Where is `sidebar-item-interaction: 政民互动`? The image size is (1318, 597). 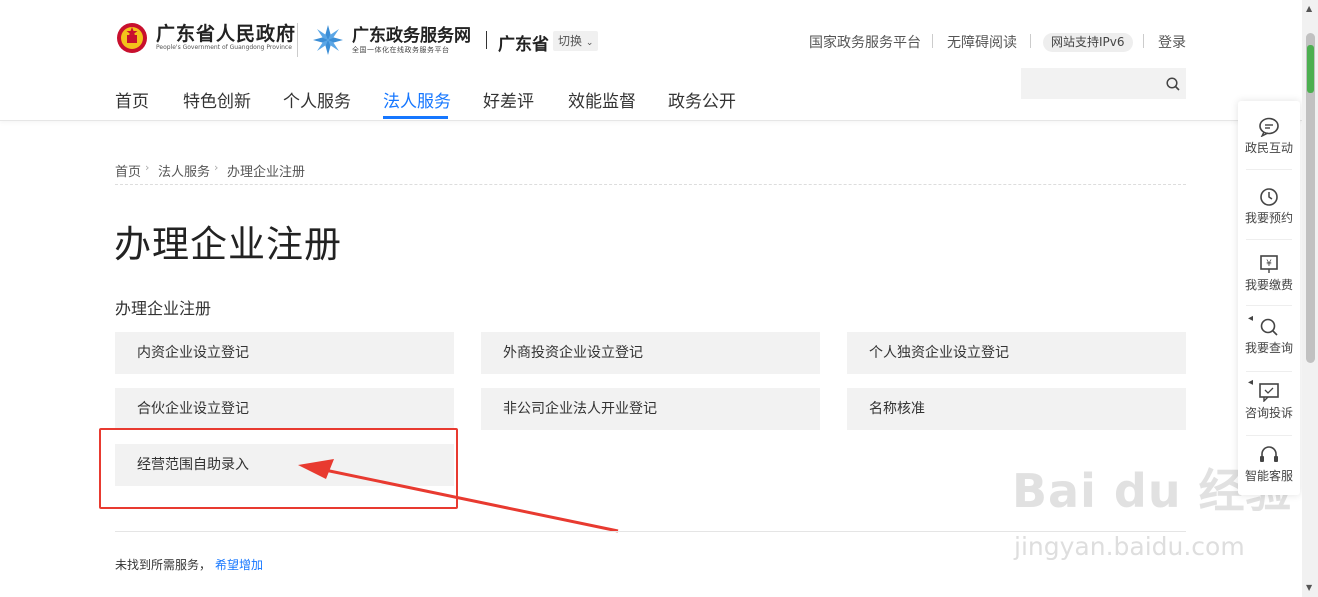
sidebar-item-interaction: 政民互动 is located at coordinates (1269, 136).